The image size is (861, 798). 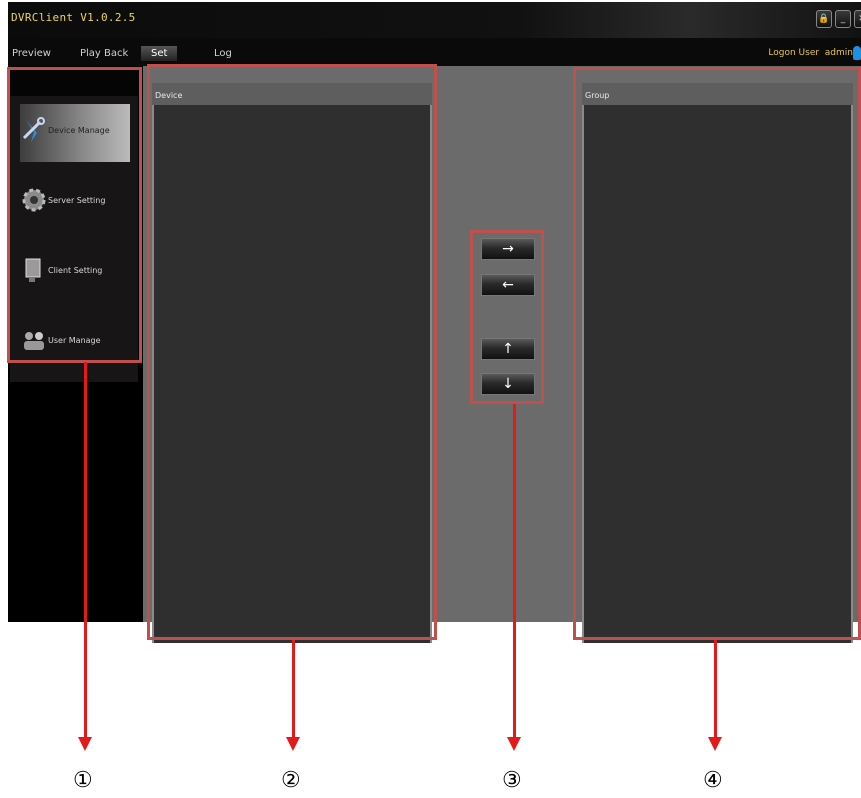 I want to click on marker-2: ②, so click(x=291, y=780).